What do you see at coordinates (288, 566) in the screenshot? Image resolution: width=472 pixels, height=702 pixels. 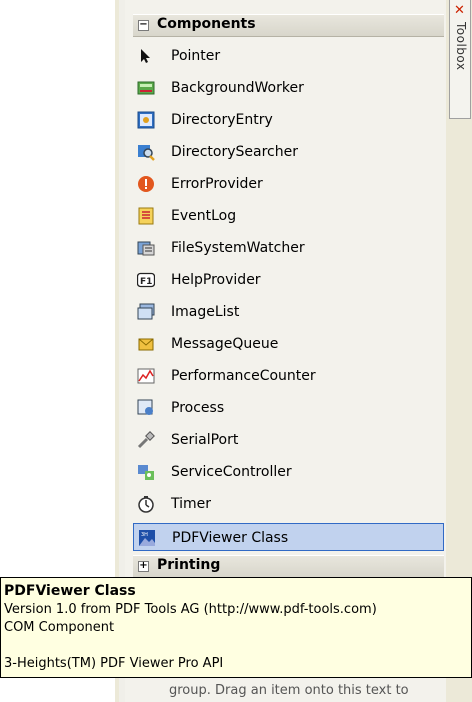 I see `category-printing: + Printing` at bounding box center [288, 566].